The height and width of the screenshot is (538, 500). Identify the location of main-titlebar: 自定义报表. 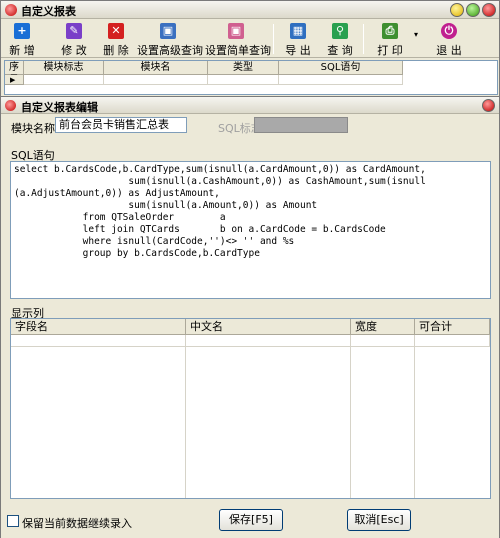
(250, 10).